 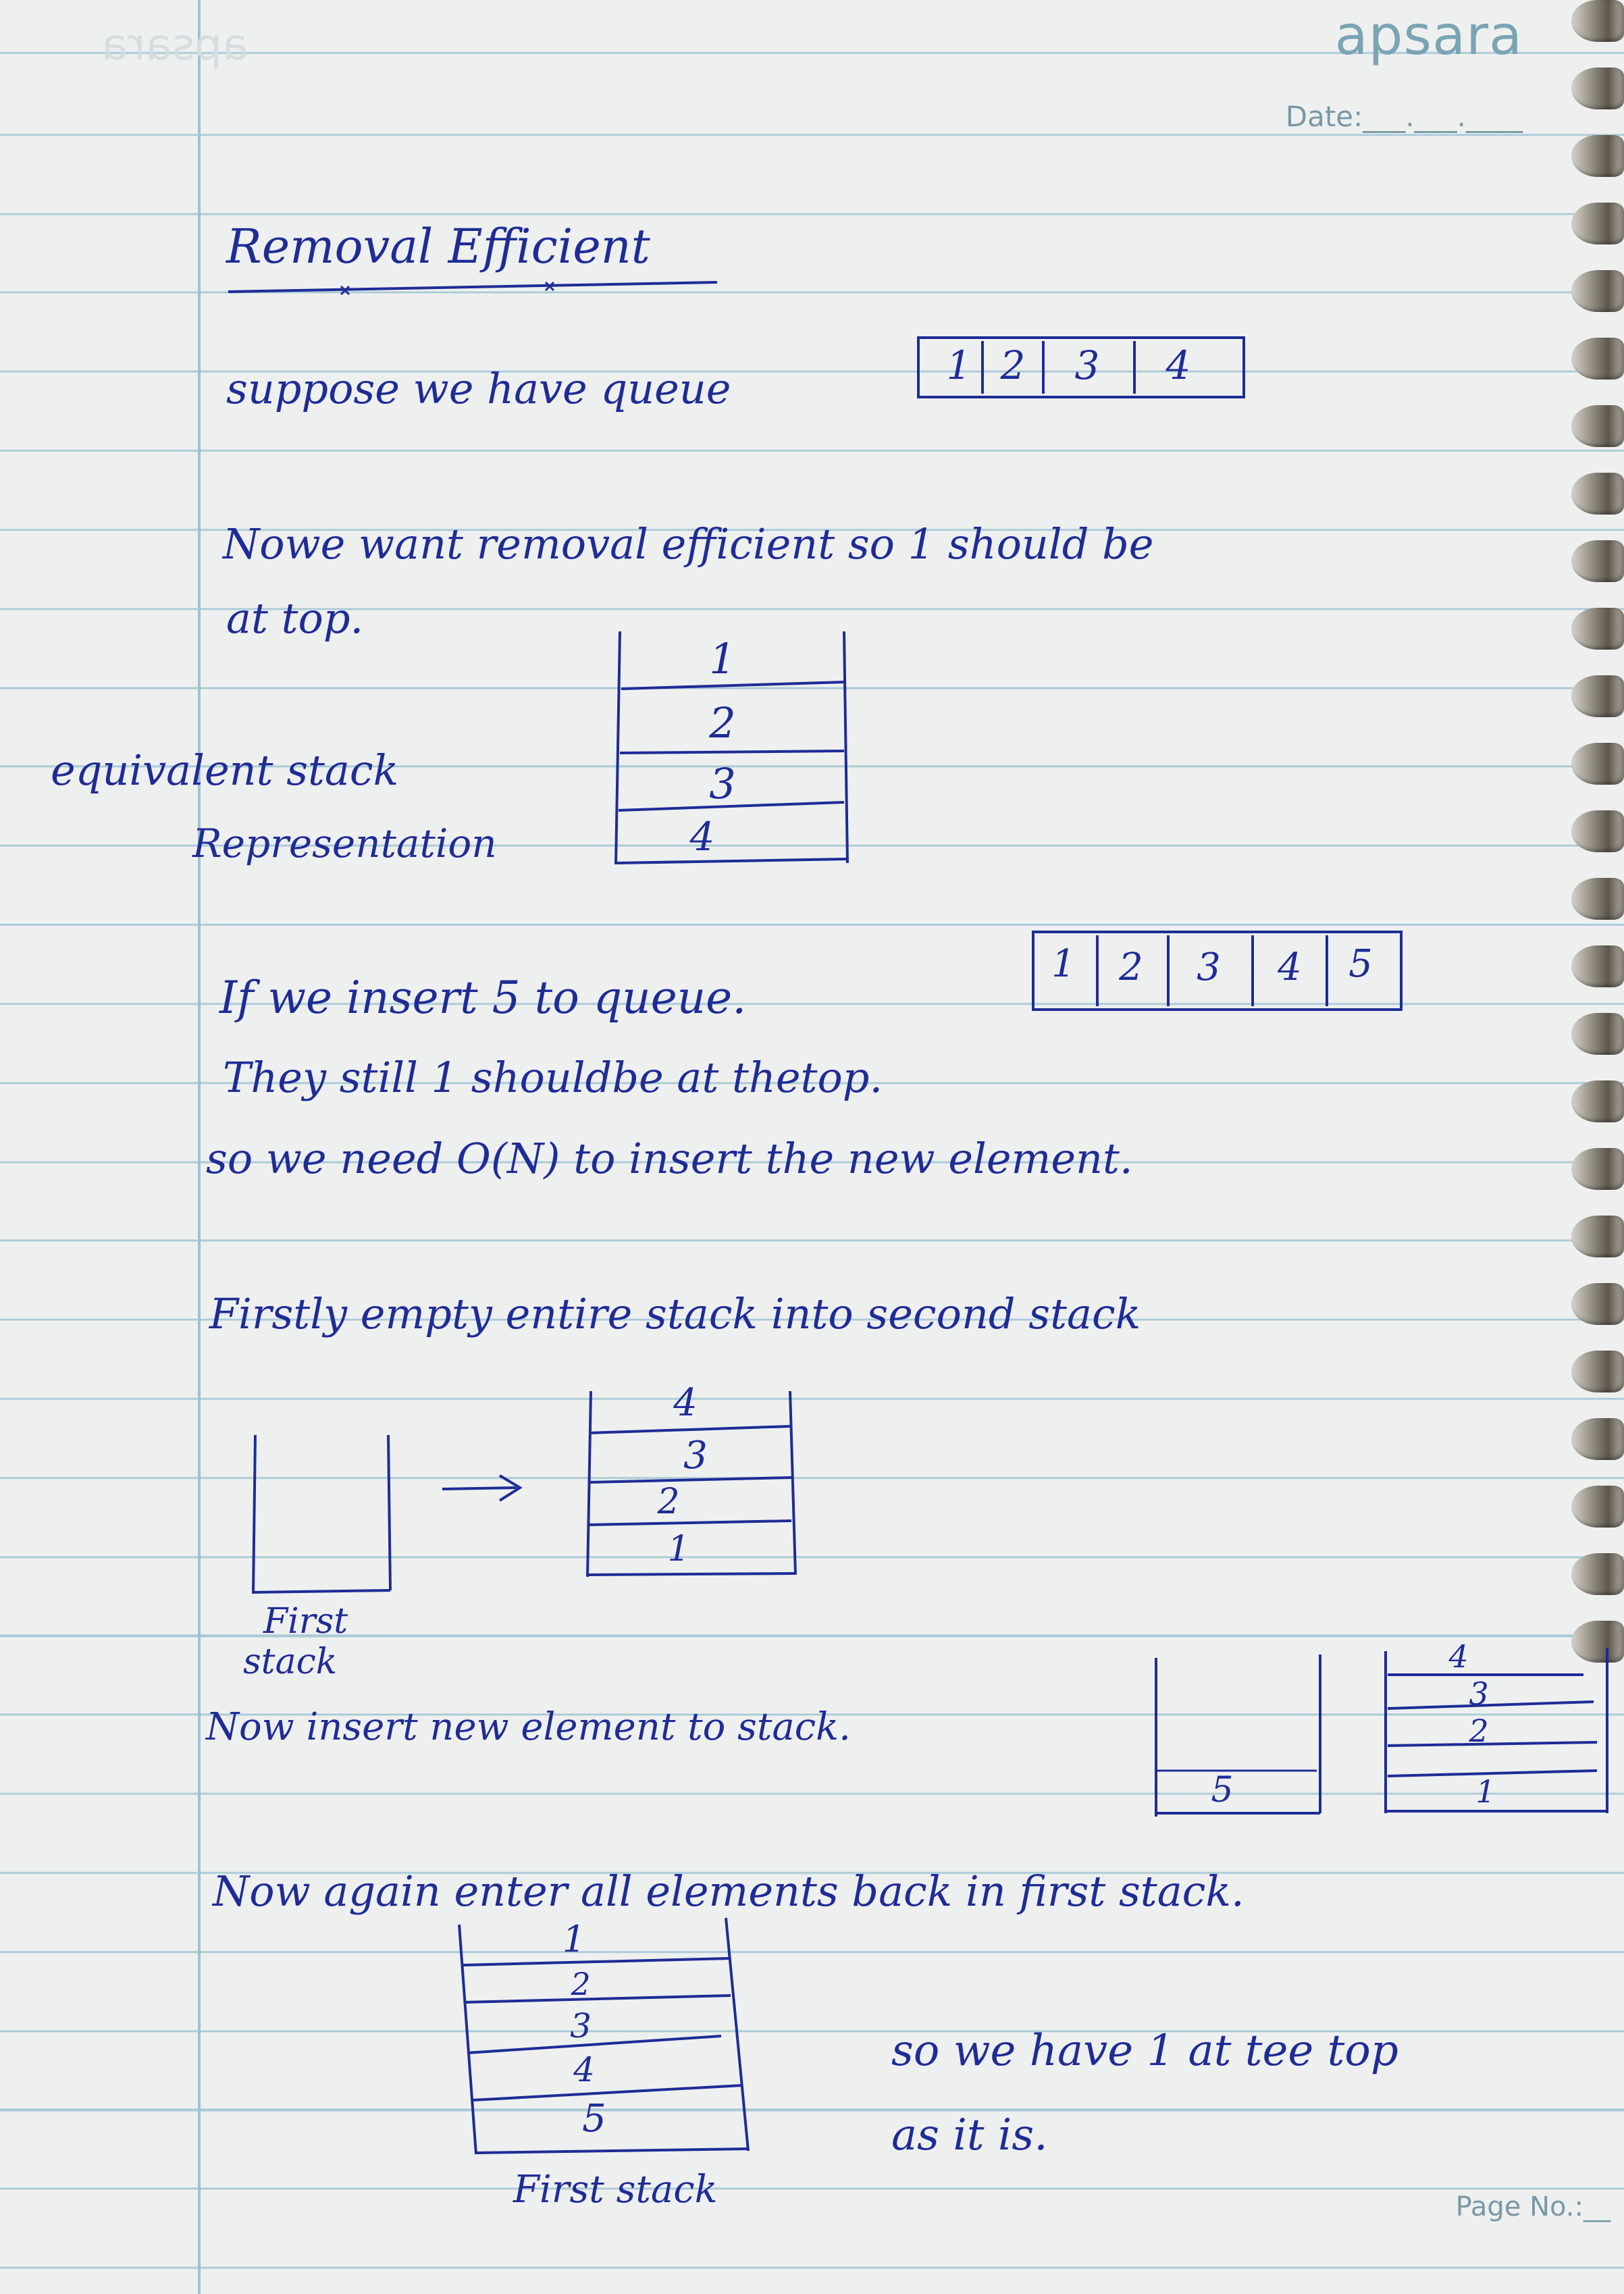 I want to click on final-stack-cell: 1, so click(x=574, y=1939).